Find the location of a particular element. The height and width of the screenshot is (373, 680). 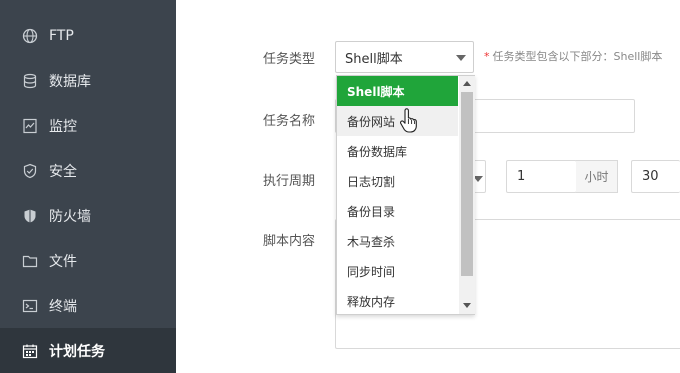

chevron-down-icon is located at coordinates (461, 58).